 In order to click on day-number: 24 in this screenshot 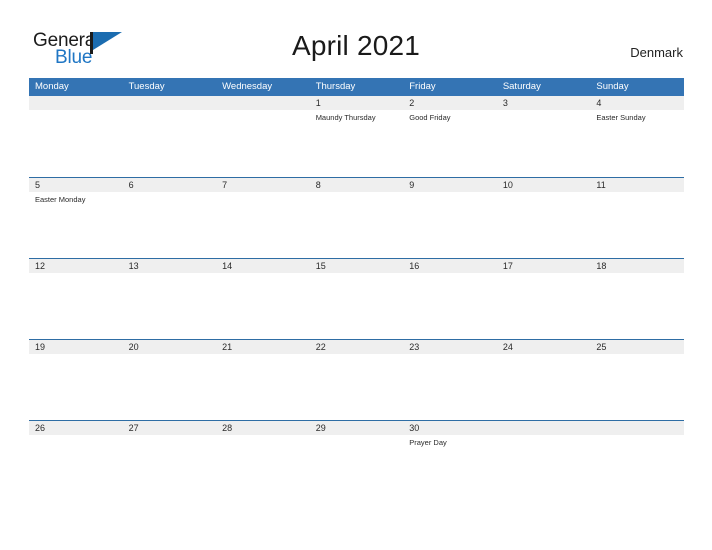, I will do `click(544, 347)`.